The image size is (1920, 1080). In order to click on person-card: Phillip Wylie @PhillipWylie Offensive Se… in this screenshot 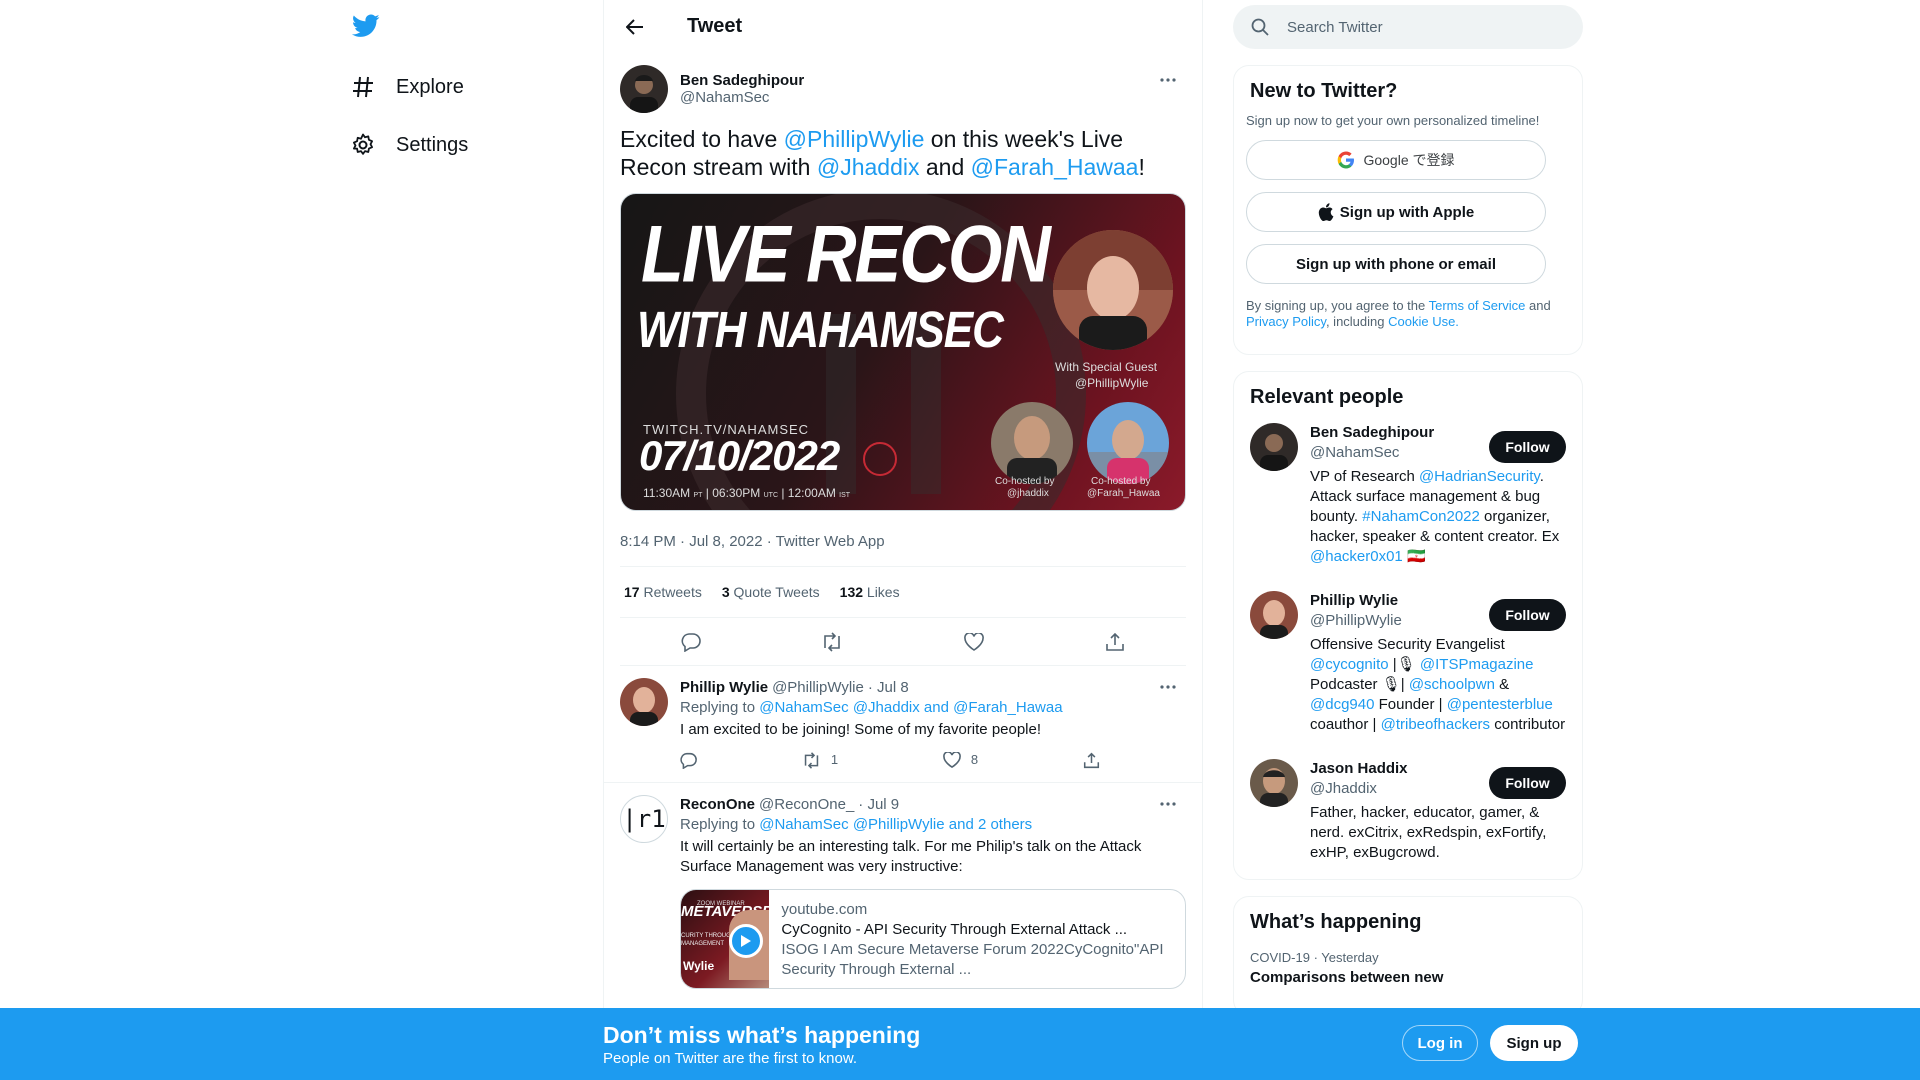, I will do `click(1408, 663)`.